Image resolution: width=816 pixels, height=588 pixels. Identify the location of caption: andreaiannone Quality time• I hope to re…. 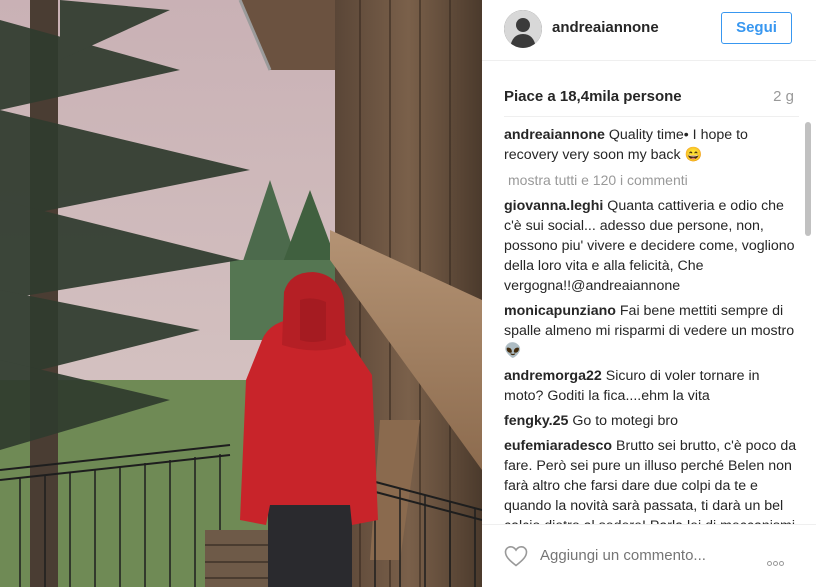
(651, 145).